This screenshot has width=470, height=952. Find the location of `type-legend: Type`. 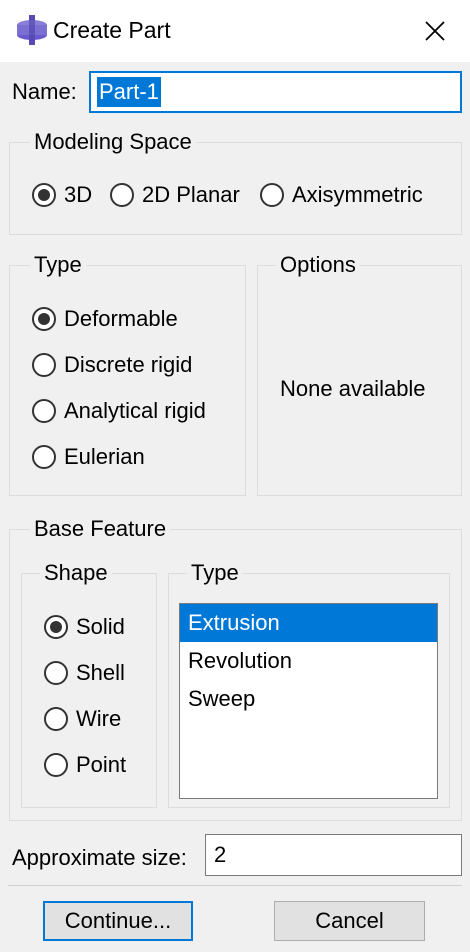

type-legend: Type is located at coordinates (58, 265).